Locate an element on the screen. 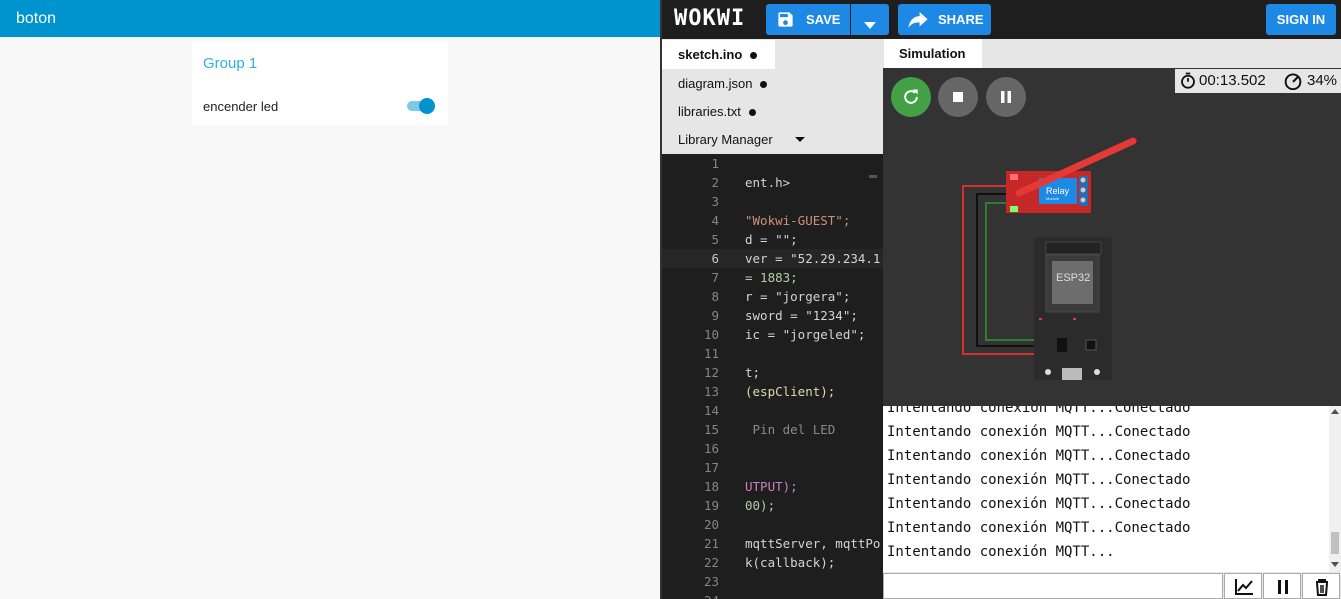  code-line: 19 00); is located at coordinates (739, 505).